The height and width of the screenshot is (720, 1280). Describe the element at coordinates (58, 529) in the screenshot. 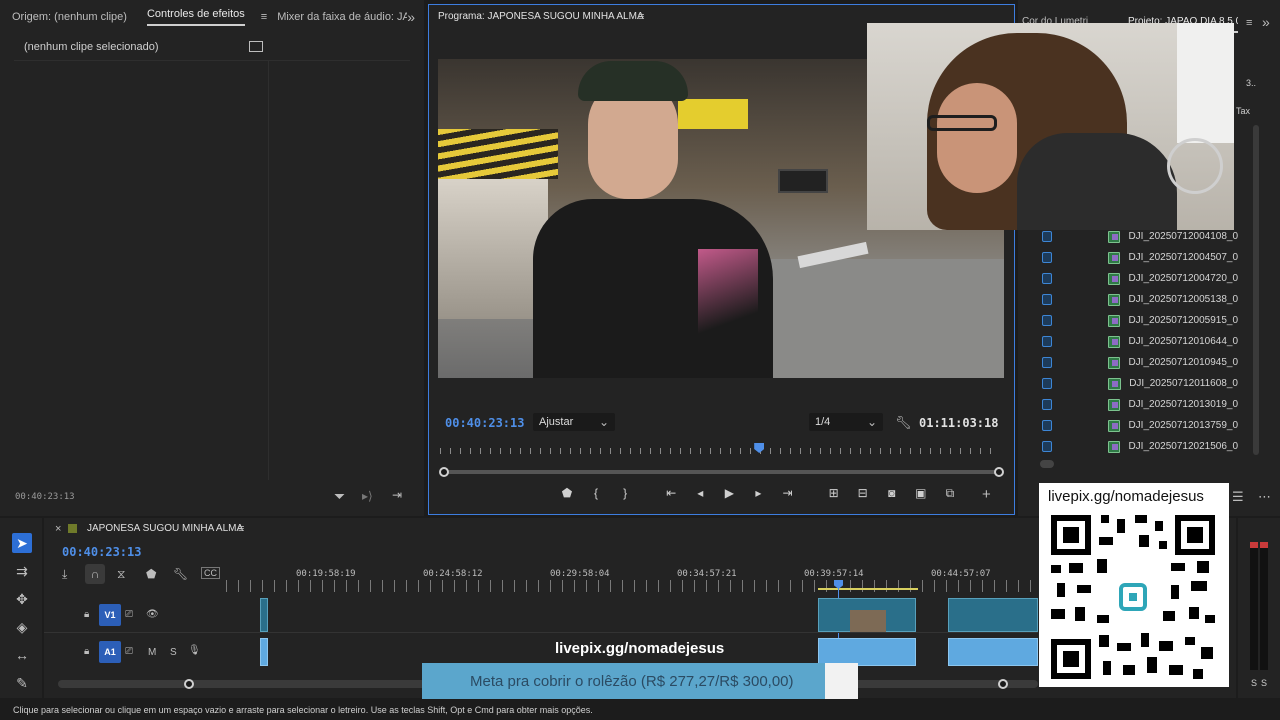

I see `close-sequence-icon: ×` at that location.